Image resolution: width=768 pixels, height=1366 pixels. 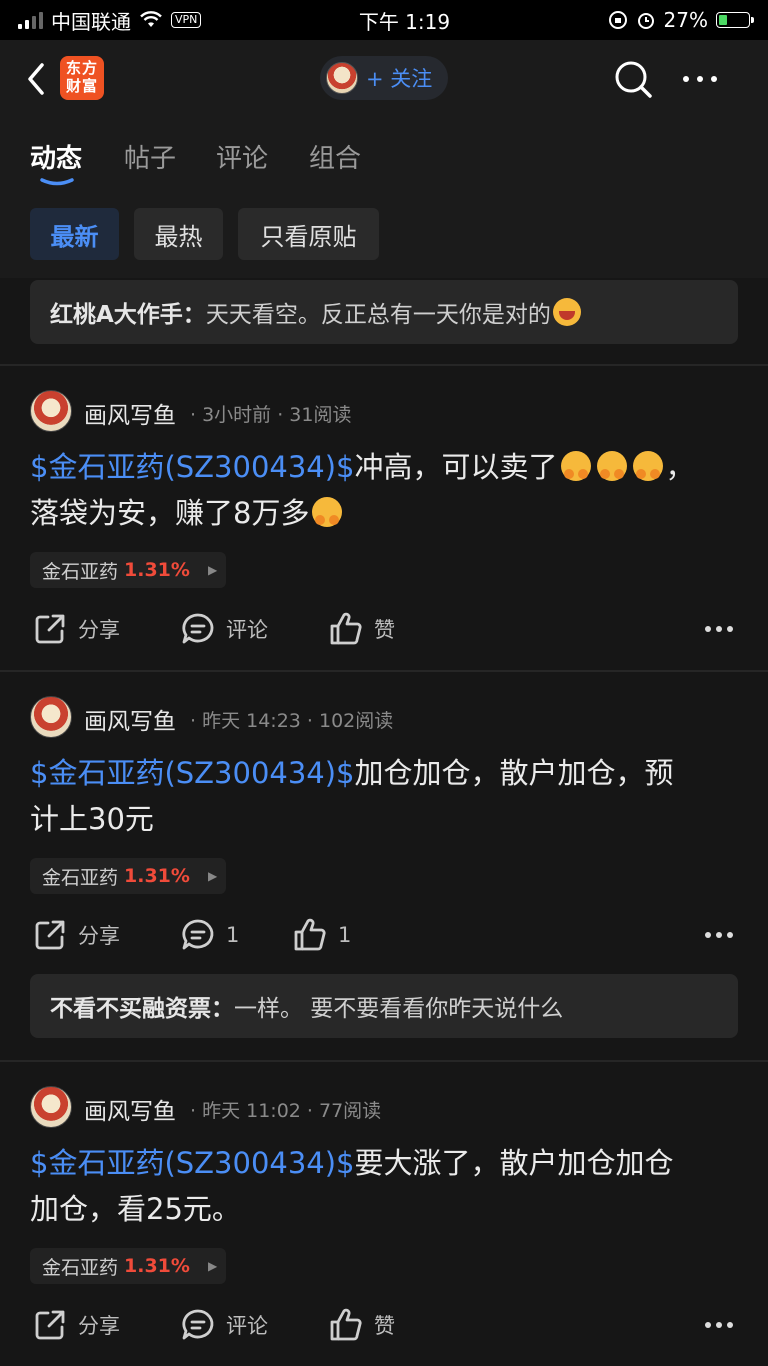 I want to click on post-body: $金石亚药(SZ300434)$冲高，可以卖了 ， 落袋为安，赚了8万多, so click(x=380, y=490).